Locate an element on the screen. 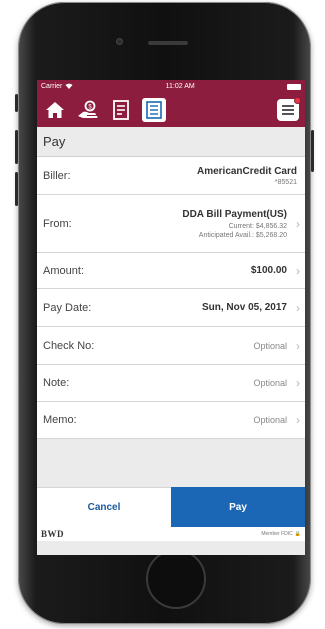 The image size is (325, 629). fdic-notice: Member FDIC 🔒 is located at coordinates (281, 534).